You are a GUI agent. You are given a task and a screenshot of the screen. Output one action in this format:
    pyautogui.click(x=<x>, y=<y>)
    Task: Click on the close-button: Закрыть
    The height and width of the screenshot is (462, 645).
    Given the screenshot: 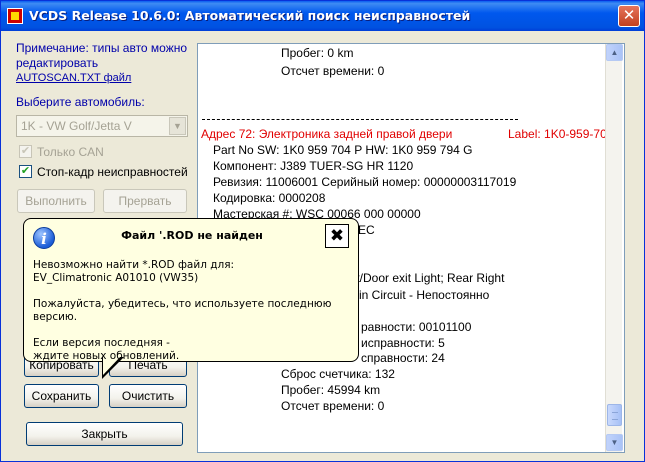 What is the action you would take?
    pyautogui.click(x=104, y=434)
    